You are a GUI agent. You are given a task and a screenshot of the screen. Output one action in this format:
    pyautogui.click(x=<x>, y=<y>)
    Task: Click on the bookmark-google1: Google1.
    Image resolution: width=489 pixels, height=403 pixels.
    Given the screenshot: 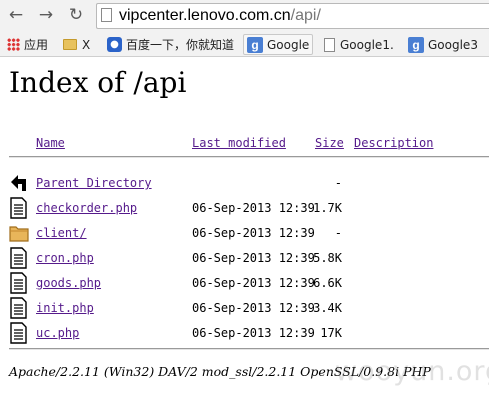 What is the action you would take?
    pyautogui.click(x=359, y=44)
    